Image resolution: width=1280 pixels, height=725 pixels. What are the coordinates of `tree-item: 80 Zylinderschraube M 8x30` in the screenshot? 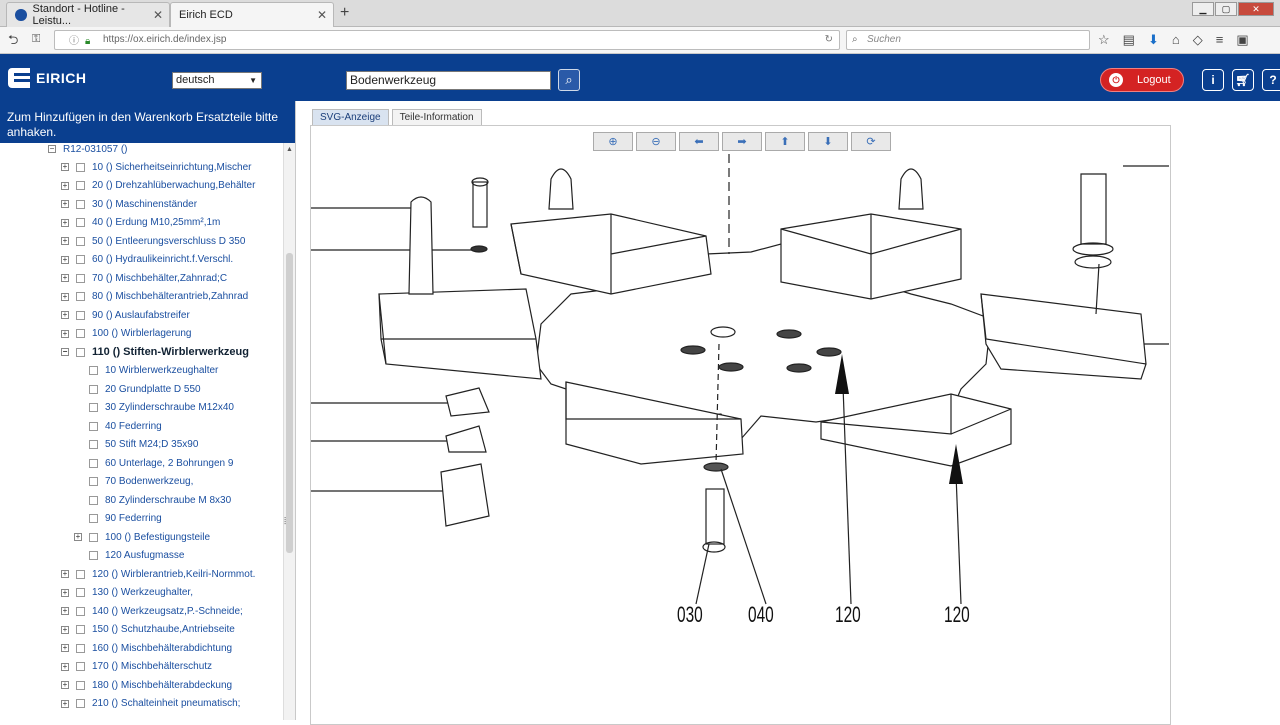 It's located at (152, 500).